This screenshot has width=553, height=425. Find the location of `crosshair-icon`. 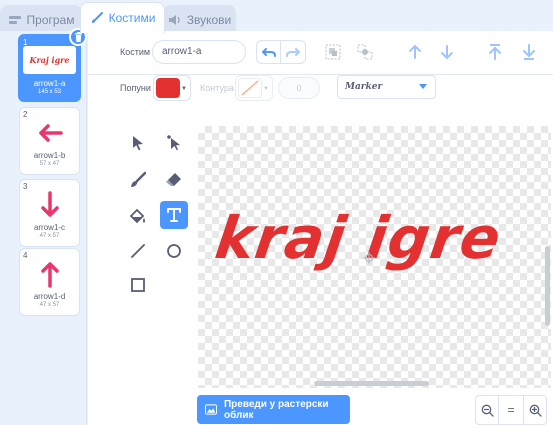

crosshair-icon is located at coordinates (369, 258).